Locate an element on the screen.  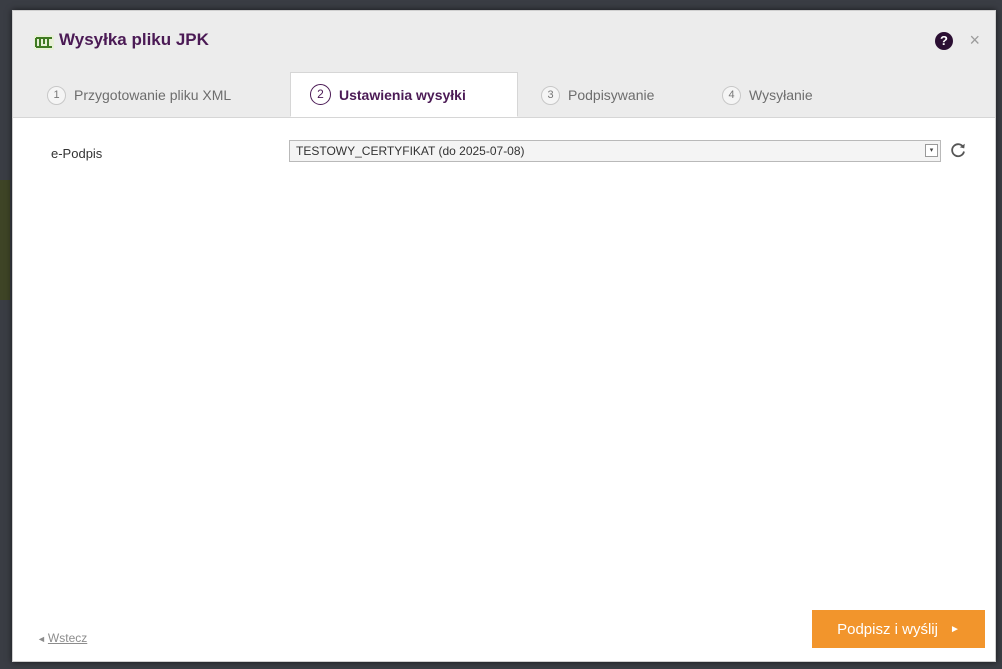
chevron-down-icon: ▾ is located at coordinates (931, 150).